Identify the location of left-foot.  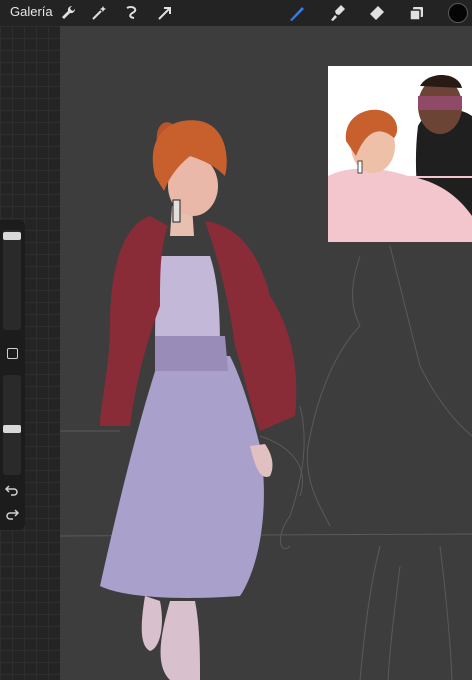
(151, 623).